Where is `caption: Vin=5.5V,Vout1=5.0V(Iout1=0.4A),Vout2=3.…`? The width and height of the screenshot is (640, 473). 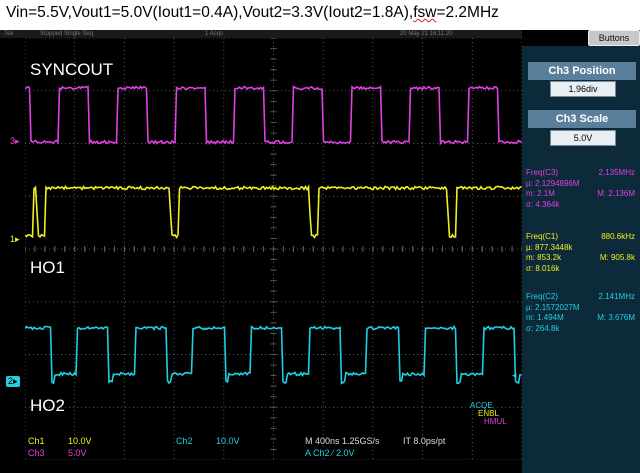
caption: Vin=5.5V,Vout1=5.0V(Iout1=0.4A),Vout2=3.… is located at coordinates (252, 13).